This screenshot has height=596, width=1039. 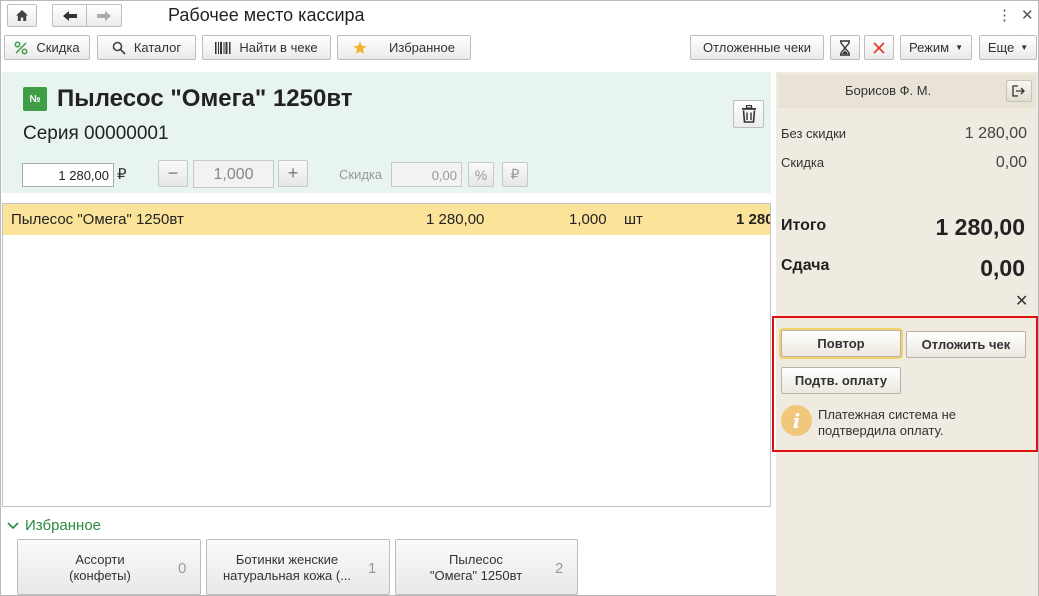 I want to click on repeat-label: Повтор, so click(x=841, y=343).